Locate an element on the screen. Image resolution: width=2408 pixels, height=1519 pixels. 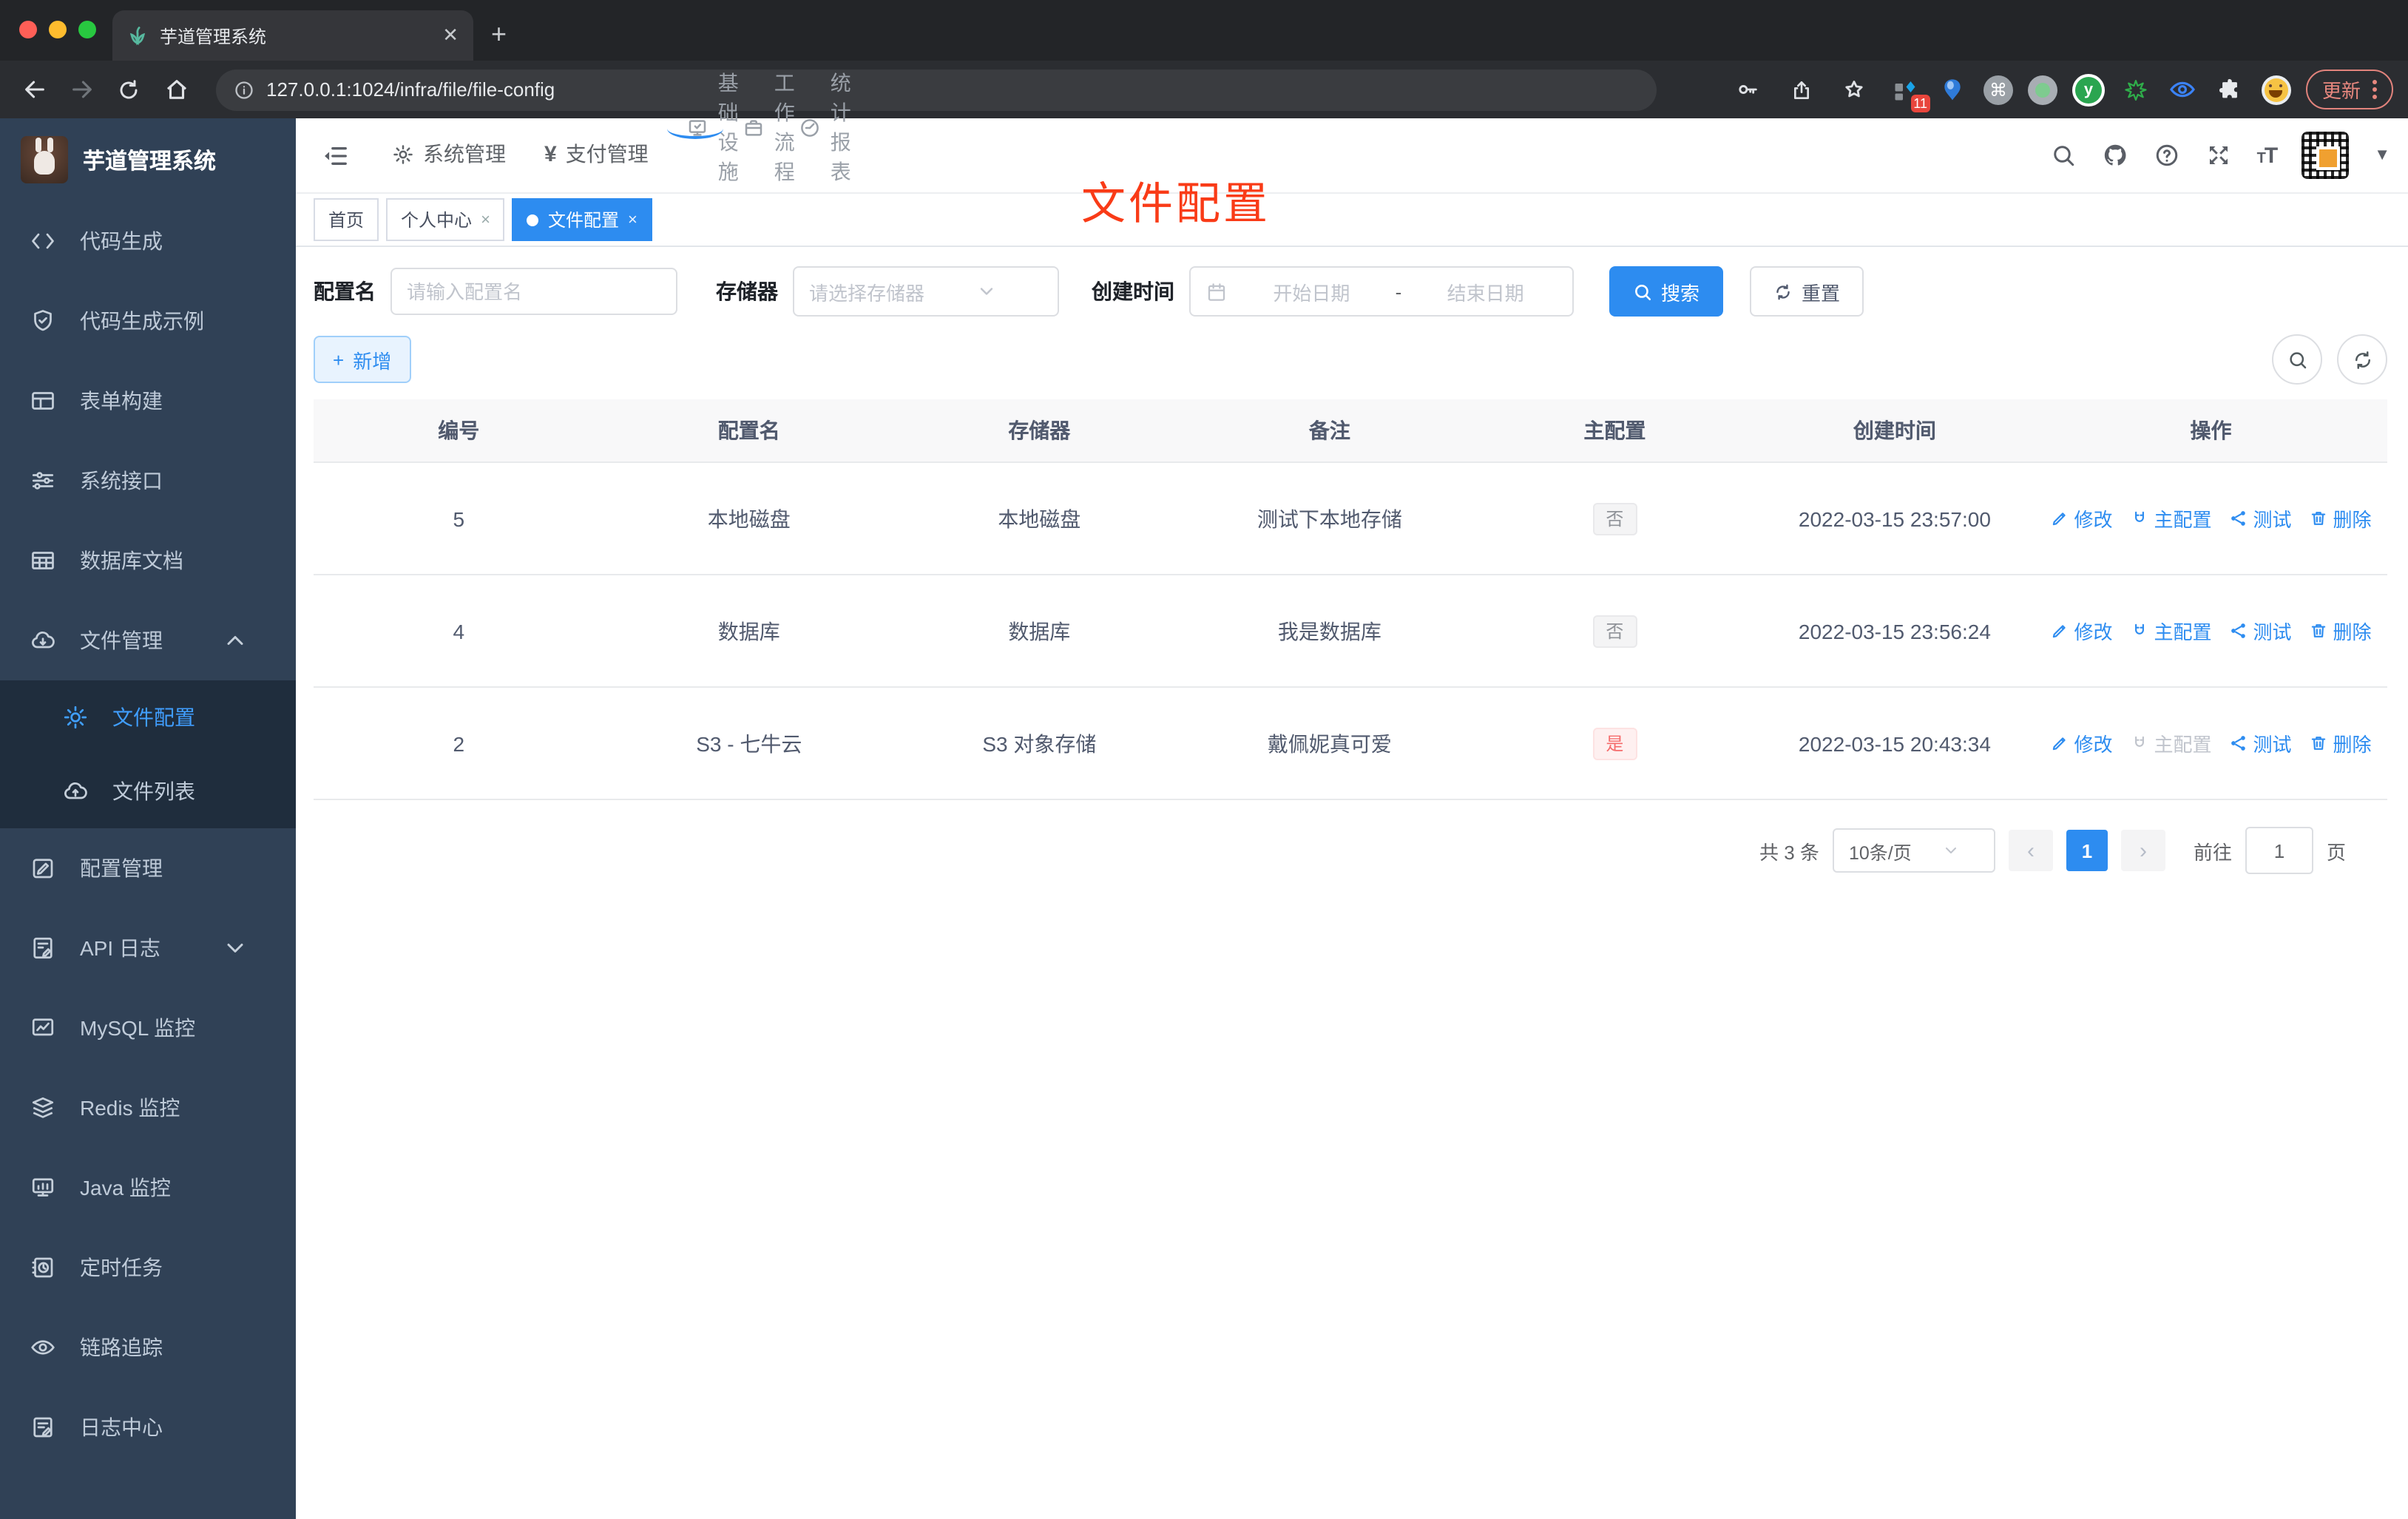
window-controls is located at coordinates (57, 29).